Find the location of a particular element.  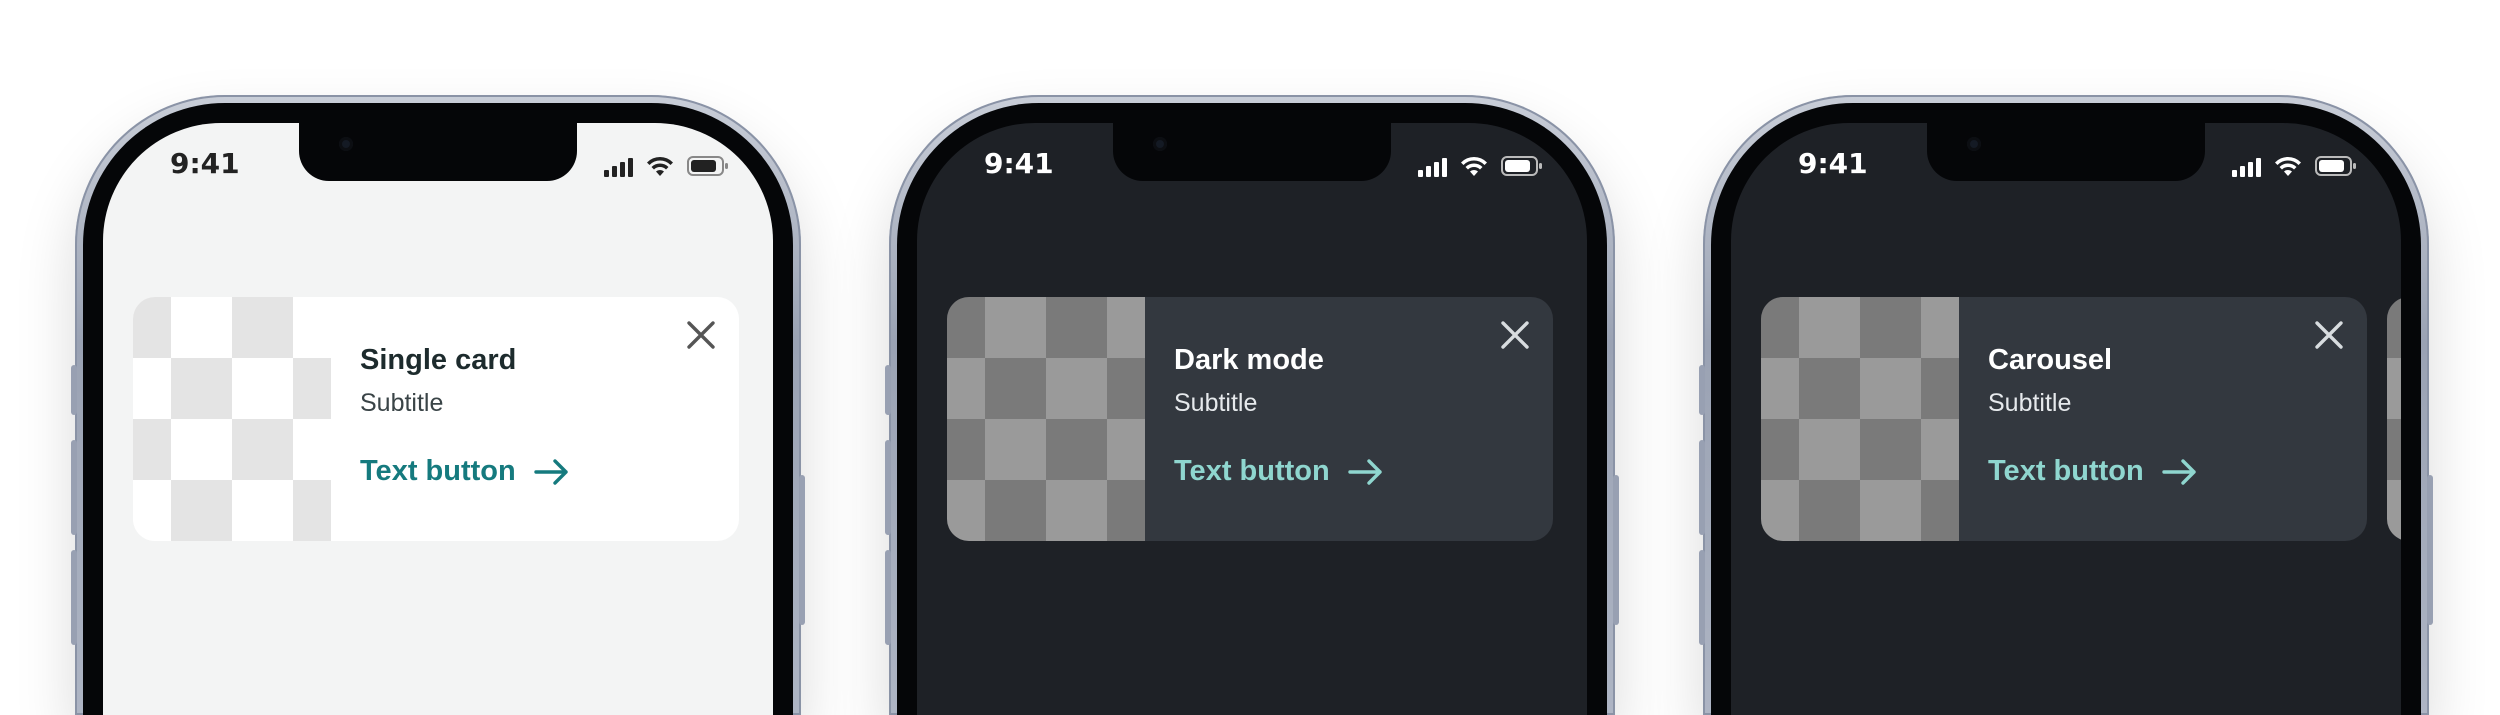

card-title: Dark mode is located at coordinates (1249, 360).